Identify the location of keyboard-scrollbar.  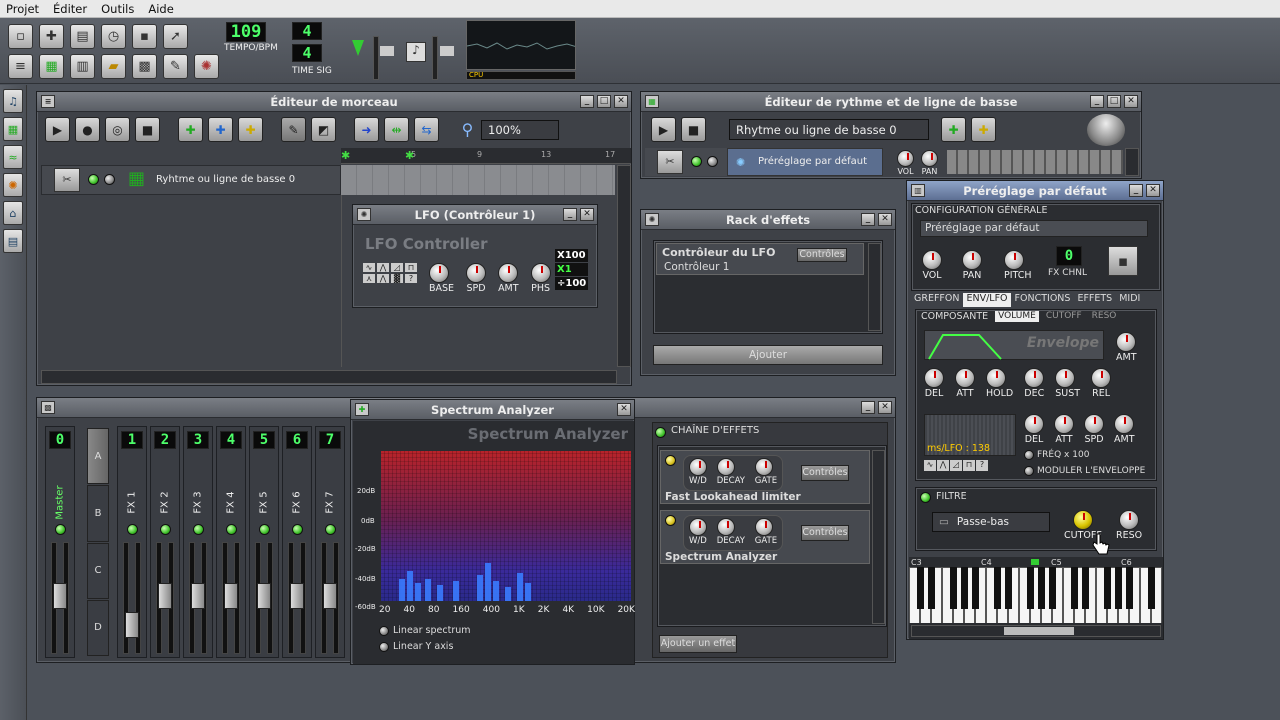
(1036, 631).